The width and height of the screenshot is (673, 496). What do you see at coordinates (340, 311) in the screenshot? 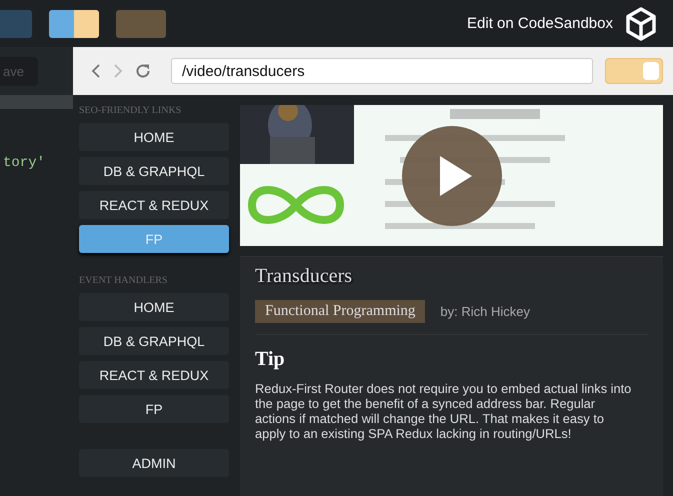
I see `category-tag: Functional Programming` at bounding box center [340, 311].